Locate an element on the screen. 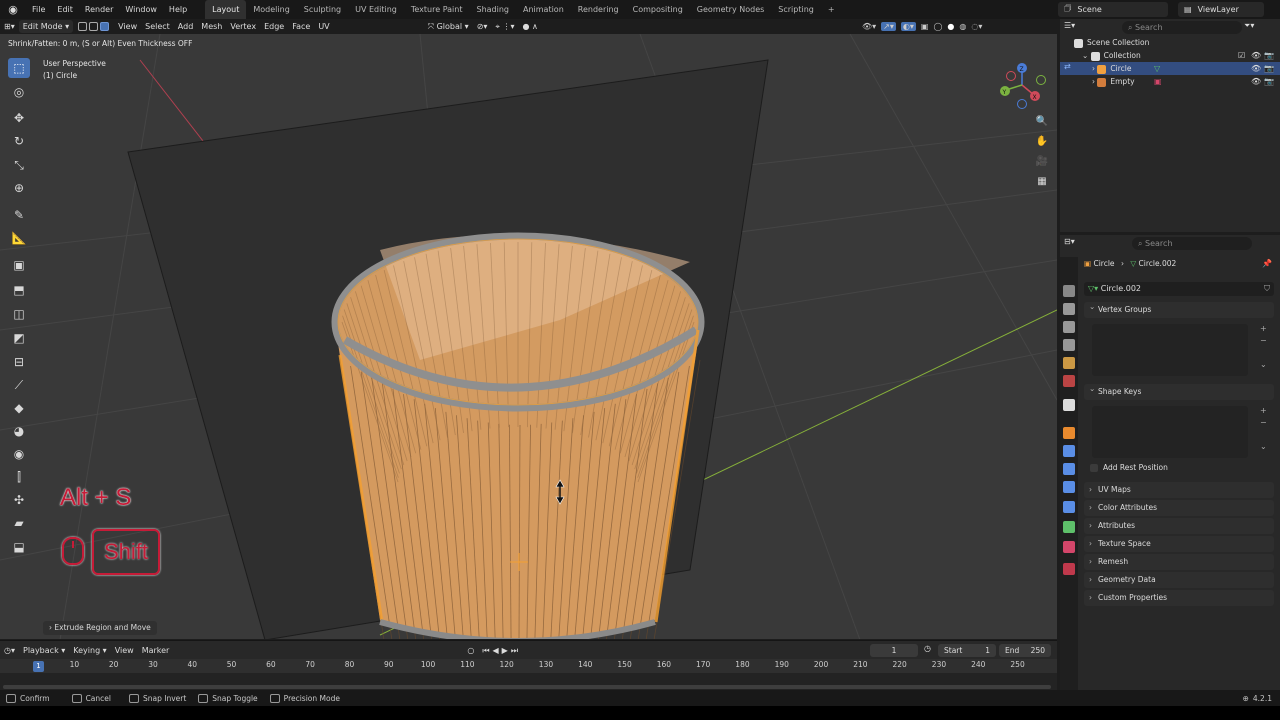 This screenshot has width=1280, height=720. tab-geometry-nodes: Geometry Nodes is located at coordinates (730, 9).